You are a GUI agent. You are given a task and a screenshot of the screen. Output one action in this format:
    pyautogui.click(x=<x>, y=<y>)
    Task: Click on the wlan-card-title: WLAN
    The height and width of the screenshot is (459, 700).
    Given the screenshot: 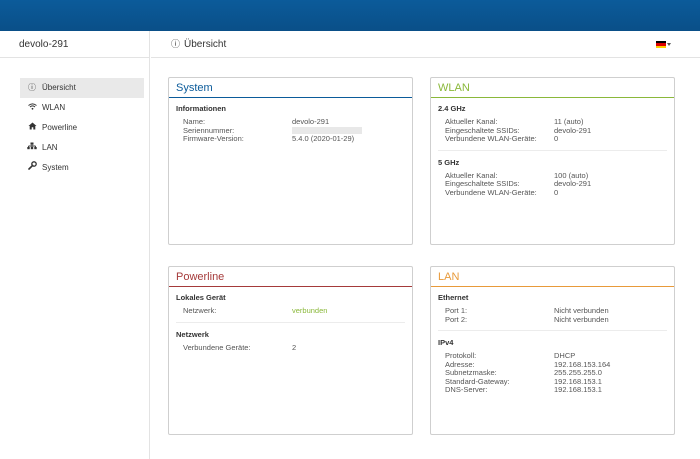 What is the action you would take?
    pyautogui.click(x=552, y=88)
    